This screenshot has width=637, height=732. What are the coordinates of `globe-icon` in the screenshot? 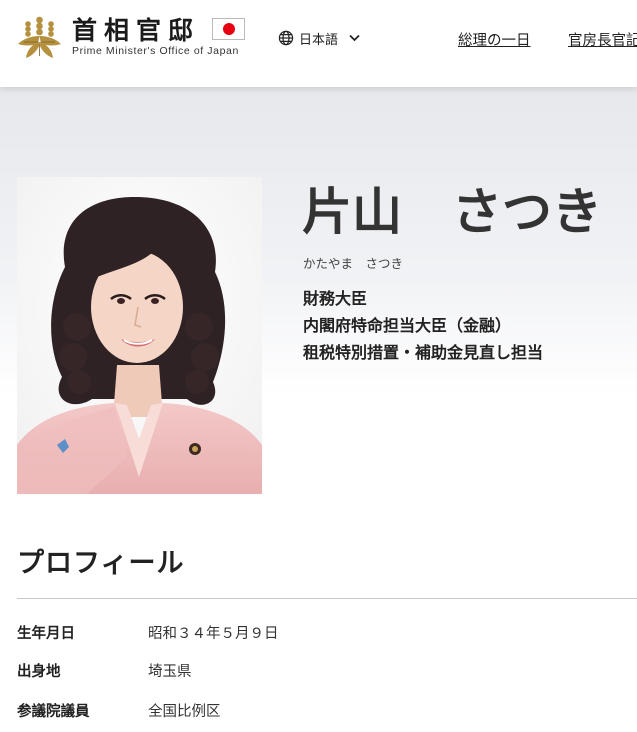 It's located at (286, 38).